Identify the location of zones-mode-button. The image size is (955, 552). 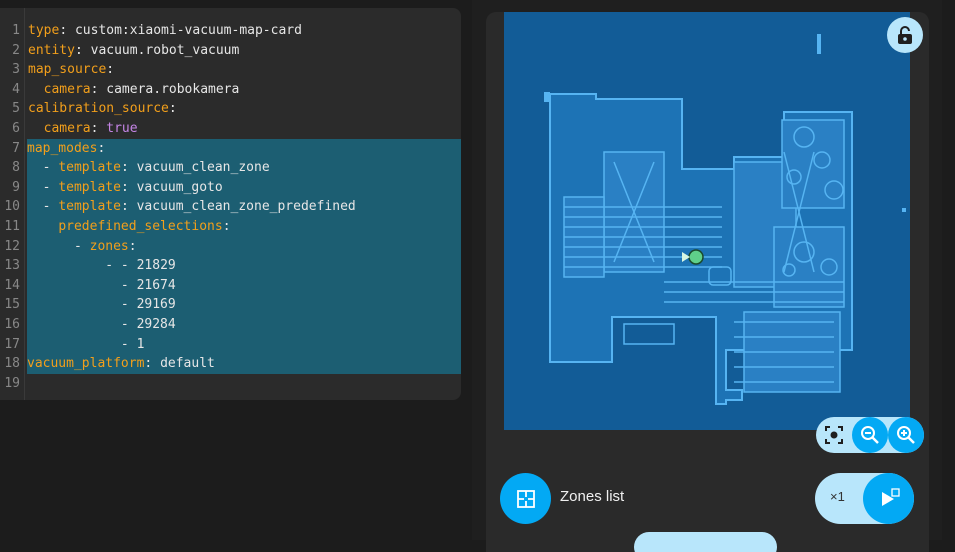
(525, 498).